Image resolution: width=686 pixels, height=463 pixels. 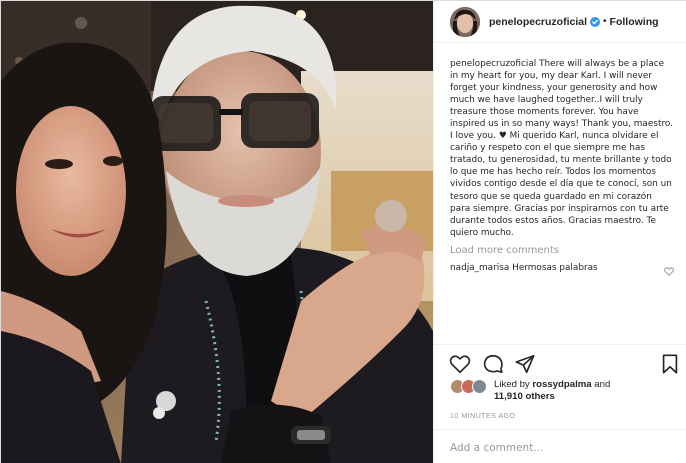 I want to click on author-avatar, so click(x=465, y=21).